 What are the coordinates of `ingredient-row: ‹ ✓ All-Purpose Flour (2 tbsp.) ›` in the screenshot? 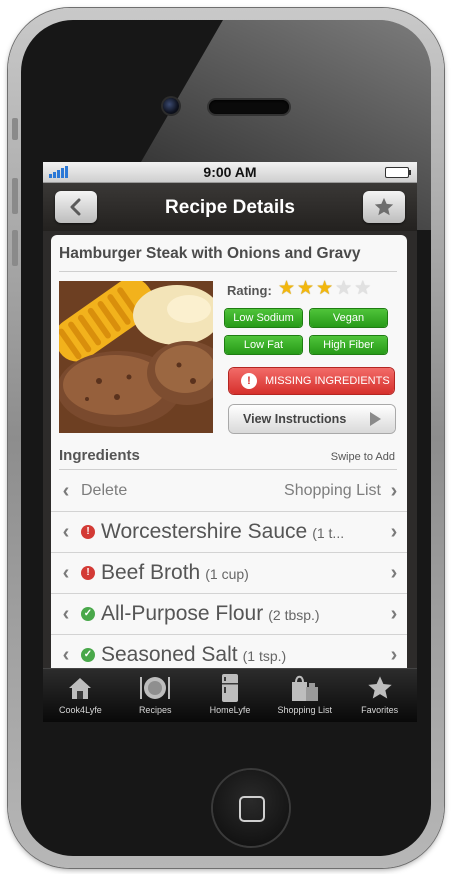 It's located at (229, 614).